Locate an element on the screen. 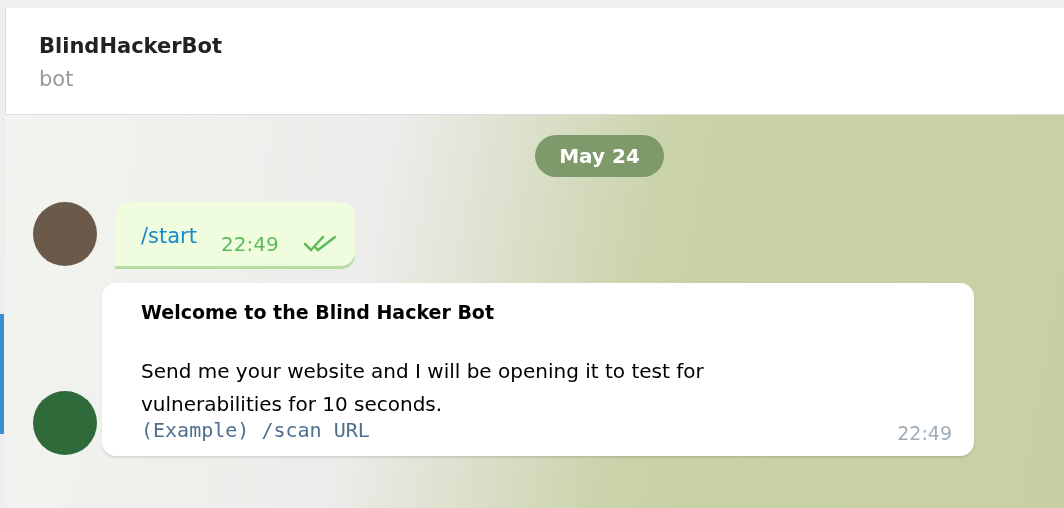  chat-subtitle: bot is located at coordinates (57, 79).